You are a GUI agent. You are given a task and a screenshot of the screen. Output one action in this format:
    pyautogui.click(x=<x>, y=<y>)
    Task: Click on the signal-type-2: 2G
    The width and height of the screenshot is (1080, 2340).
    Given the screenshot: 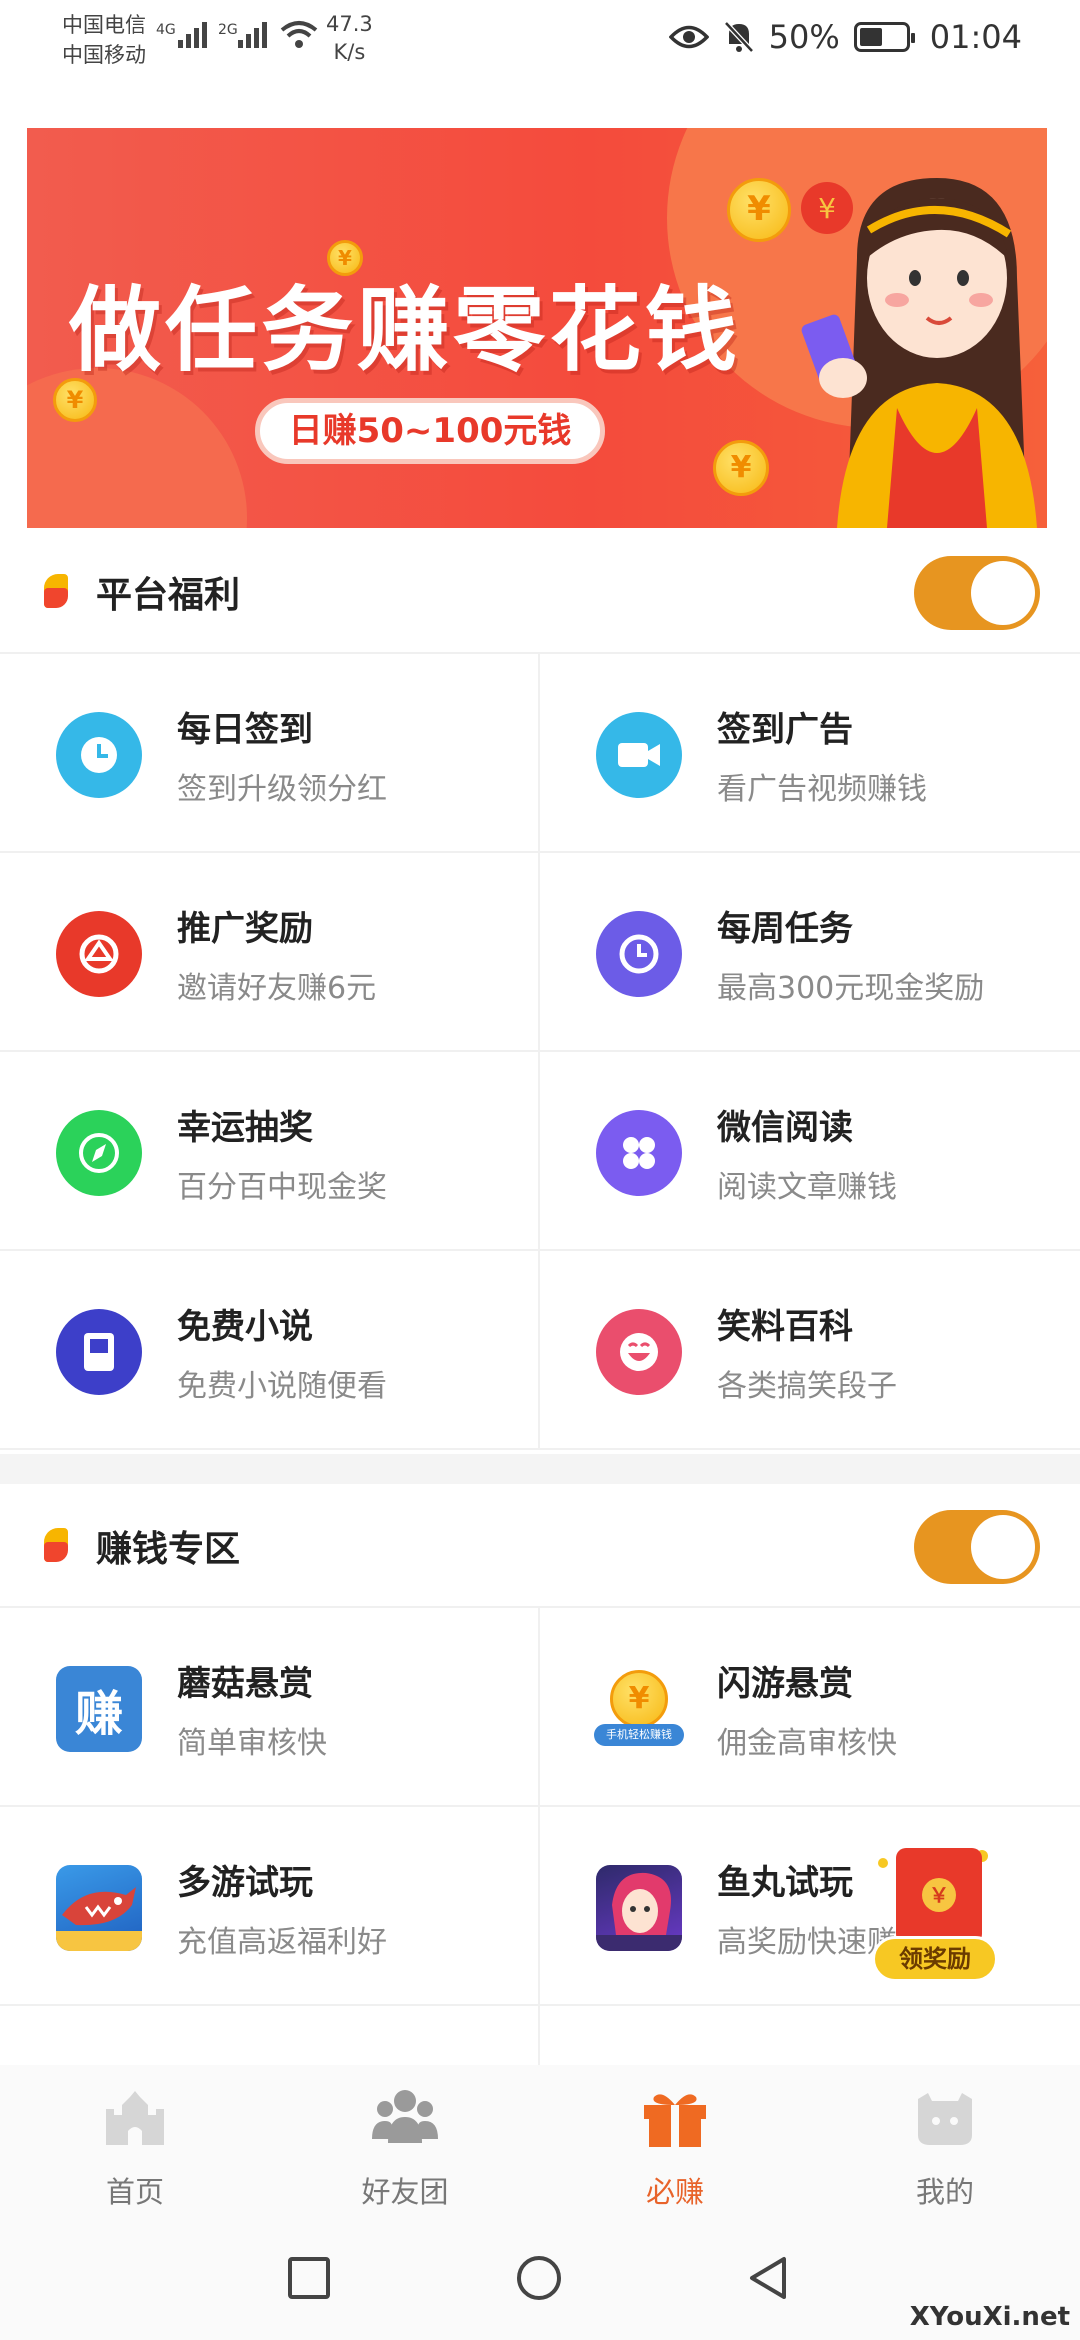 What is the action you would take?
    pyautogui.click(x=228, y=30)
    